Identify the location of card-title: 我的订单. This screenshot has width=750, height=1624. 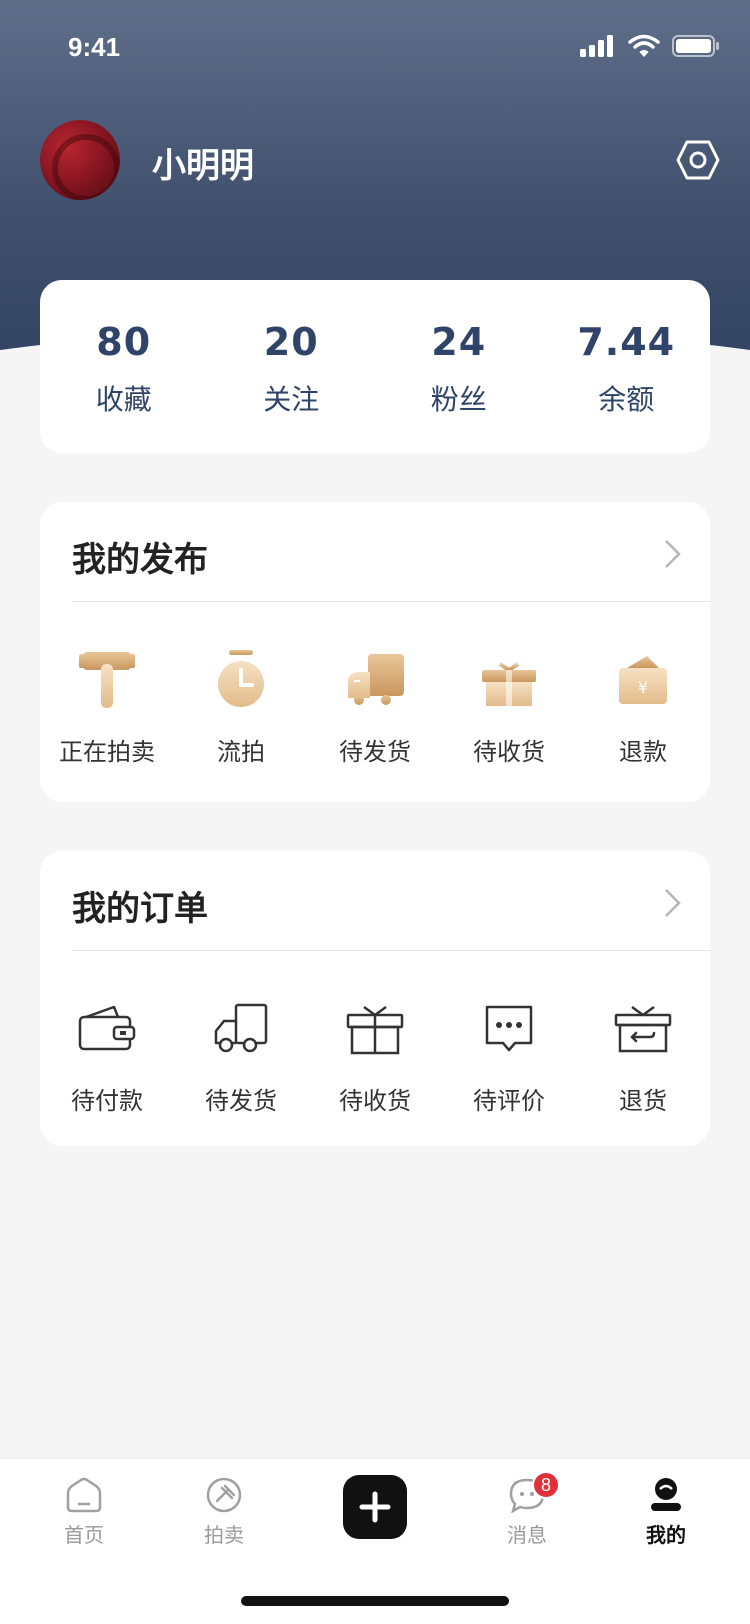
(140, 909).